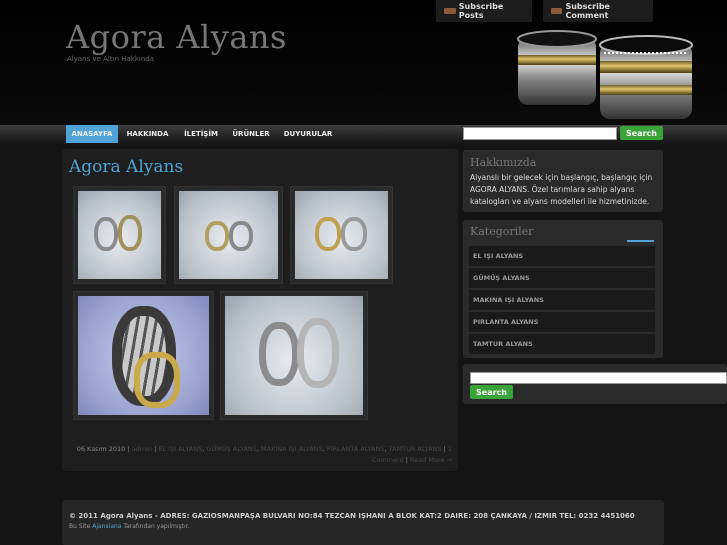 The image size is (727, 545). Describe the element at coordinates (562, 322) in the screenshot. I see `category-item-pirlanta: PIRLANTA ALYANS` at that location.